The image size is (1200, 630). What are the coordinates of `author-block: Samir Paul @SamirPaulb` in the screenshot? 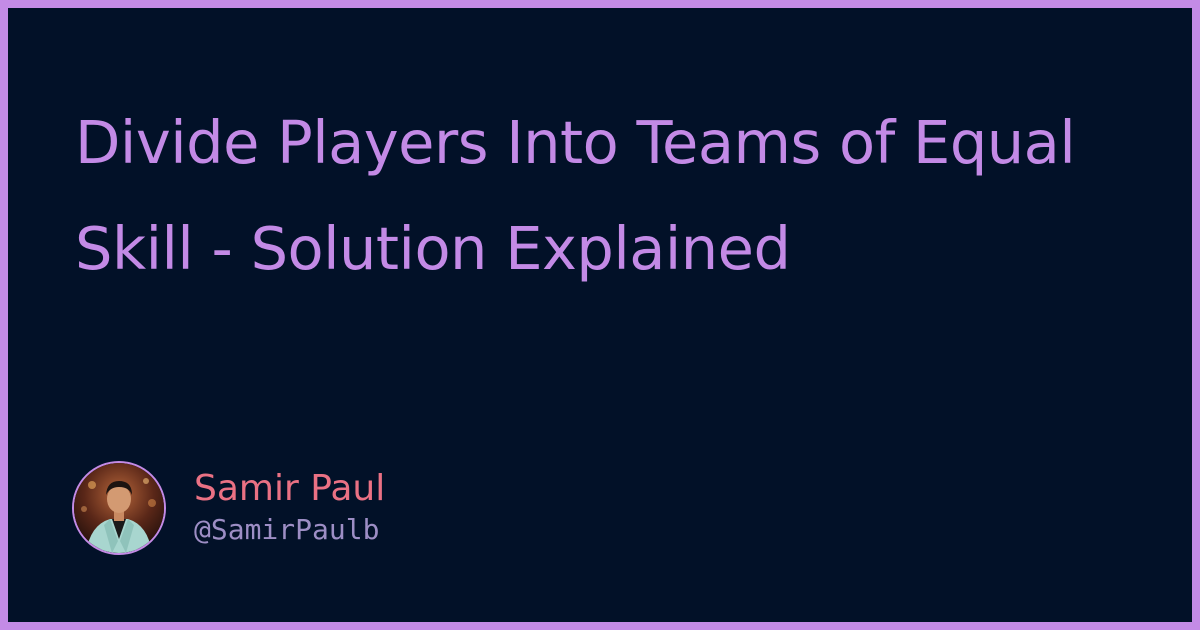 It's located at (228, 508).